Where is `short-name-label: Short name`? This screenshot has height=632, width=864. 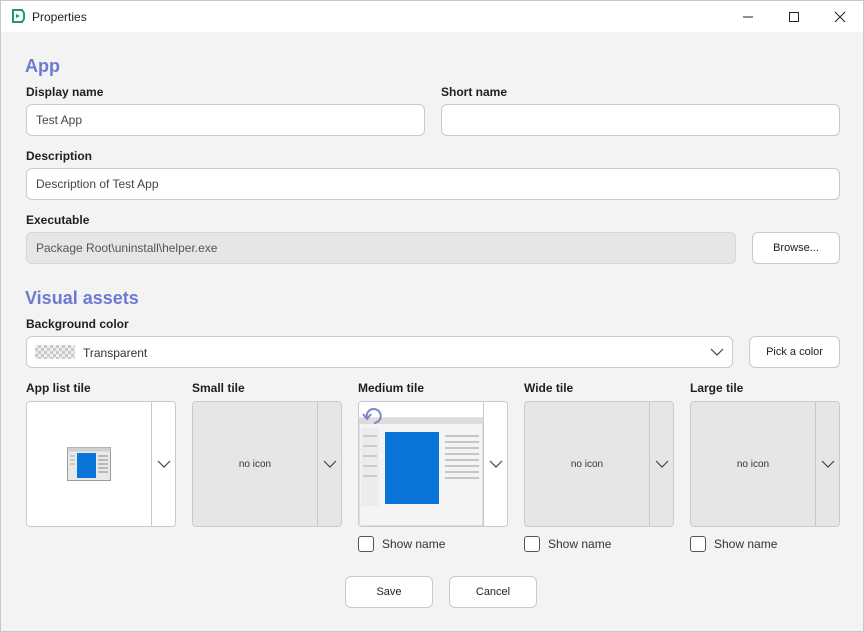
short-name-label: Short name is located at coordinates (474, 92).